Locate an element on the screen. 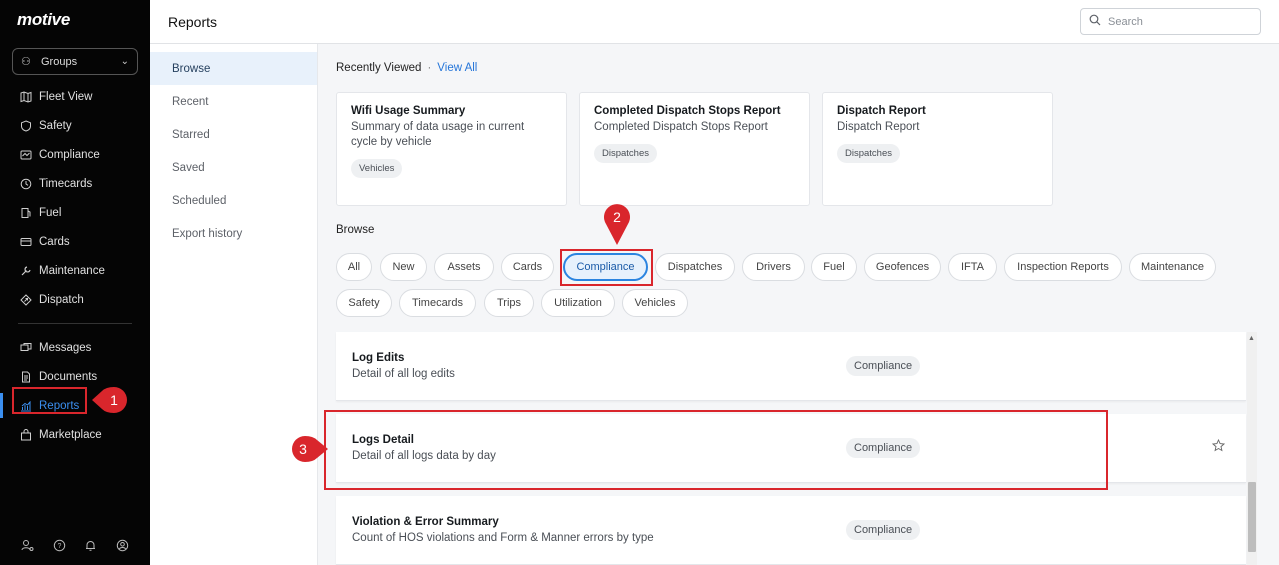 This screenshot has height=565, width=1279. filter-pill-maintenance: Maintenance is located at coordinates (1172, 267).